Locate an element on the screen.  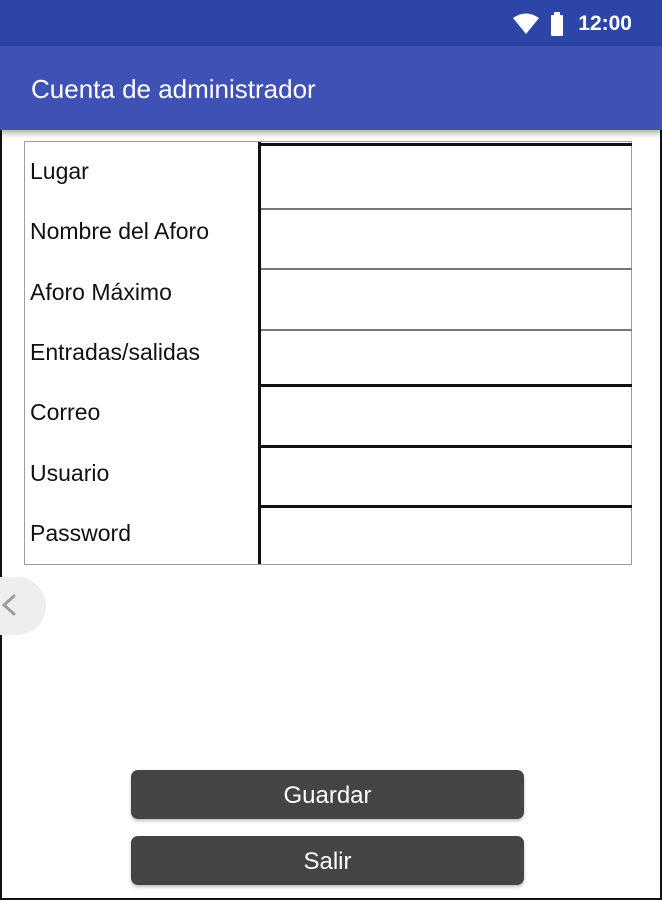
usuario-field is located at coordinates (446, 476).